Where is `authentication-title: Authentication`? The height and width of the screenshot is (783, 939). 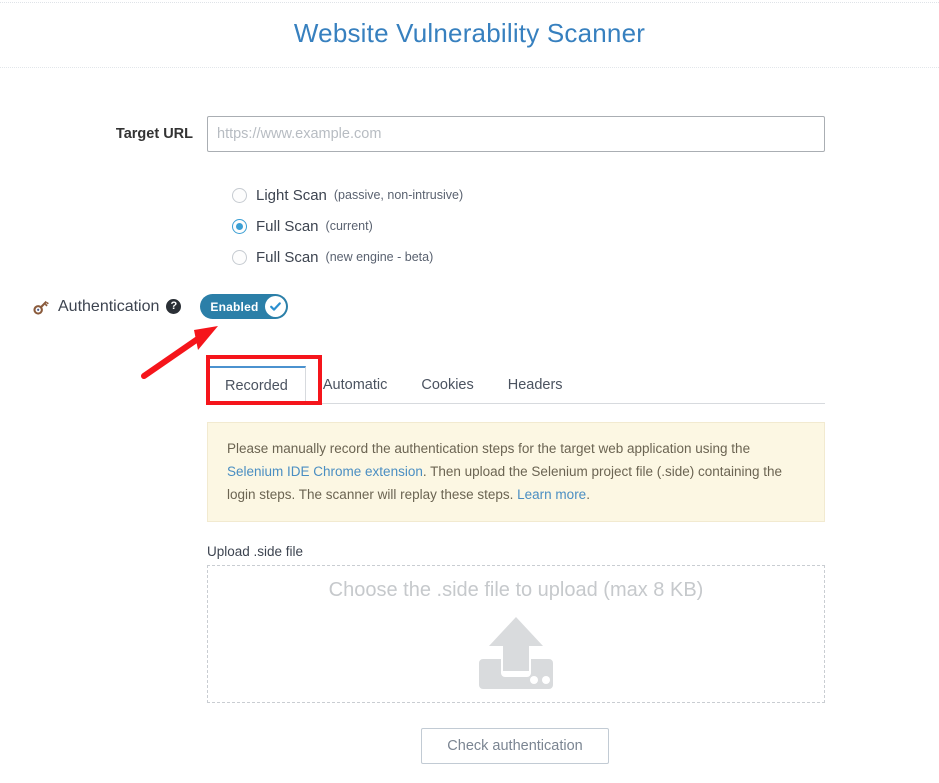
authentication-title: Authentication is located at coordinates (109, 306).